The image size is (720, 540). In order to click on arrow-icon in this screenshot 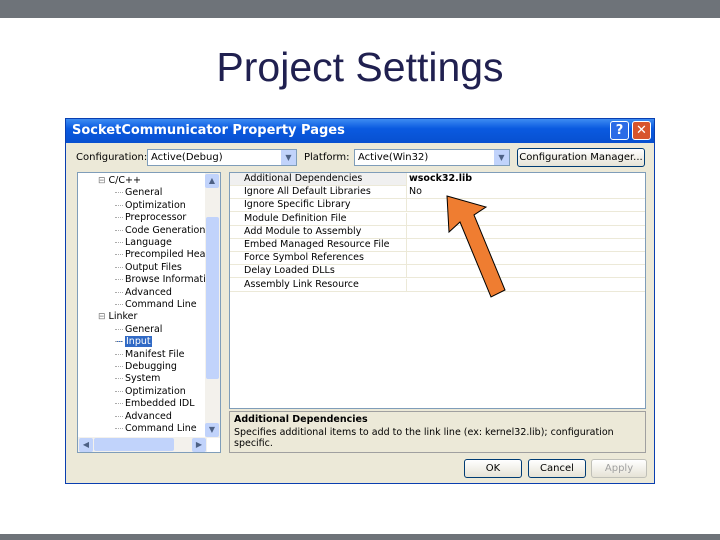, I will do `click(476, 246)`.